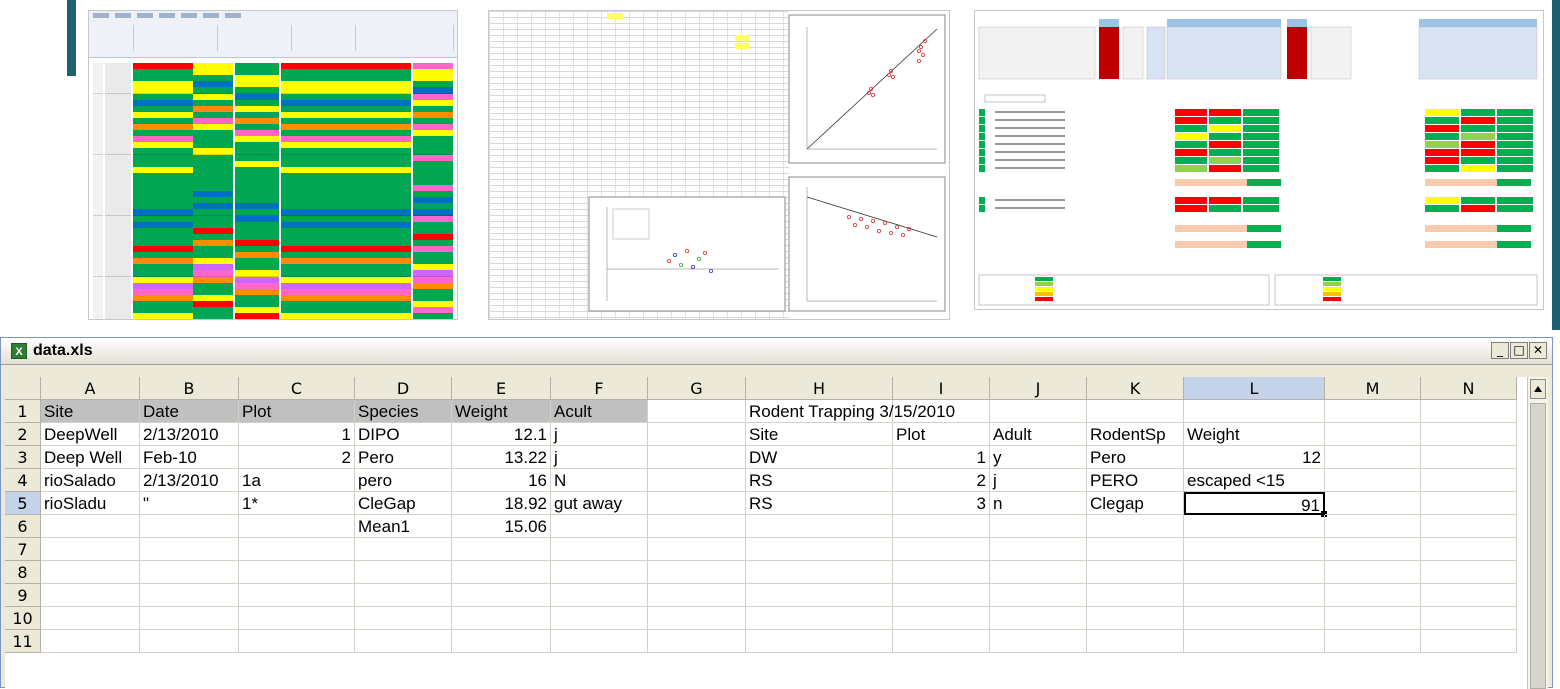 The height and width of the screenshot is (689, 1560). What do you see at coordinates (941, 480) in the screenshot?
I see `cell-i4: 2` at bounding box center [941, 480].